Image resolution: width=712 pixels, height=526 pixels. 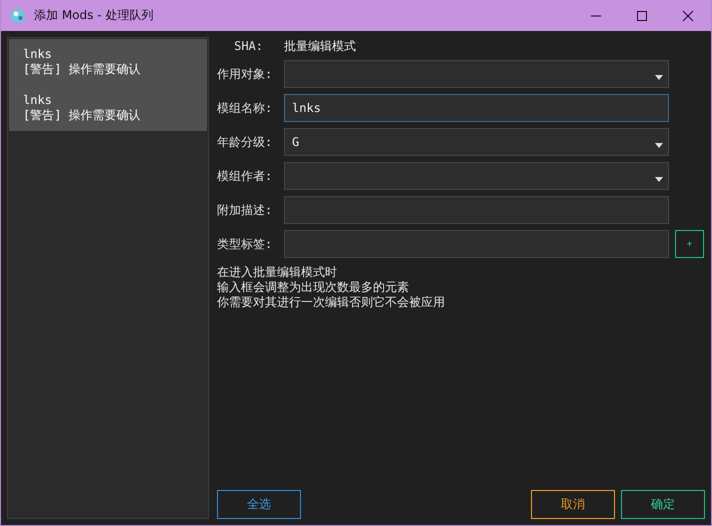 What do you see at coordinates (688, 16) in the screenshot?
I see `close-icon` at bounding box center [688, 16].